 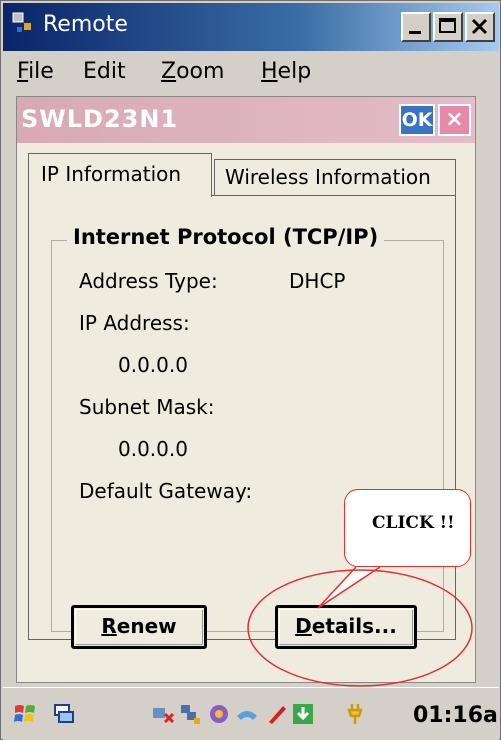 I want to click on callout-pointer, so click(x=349, y=587).